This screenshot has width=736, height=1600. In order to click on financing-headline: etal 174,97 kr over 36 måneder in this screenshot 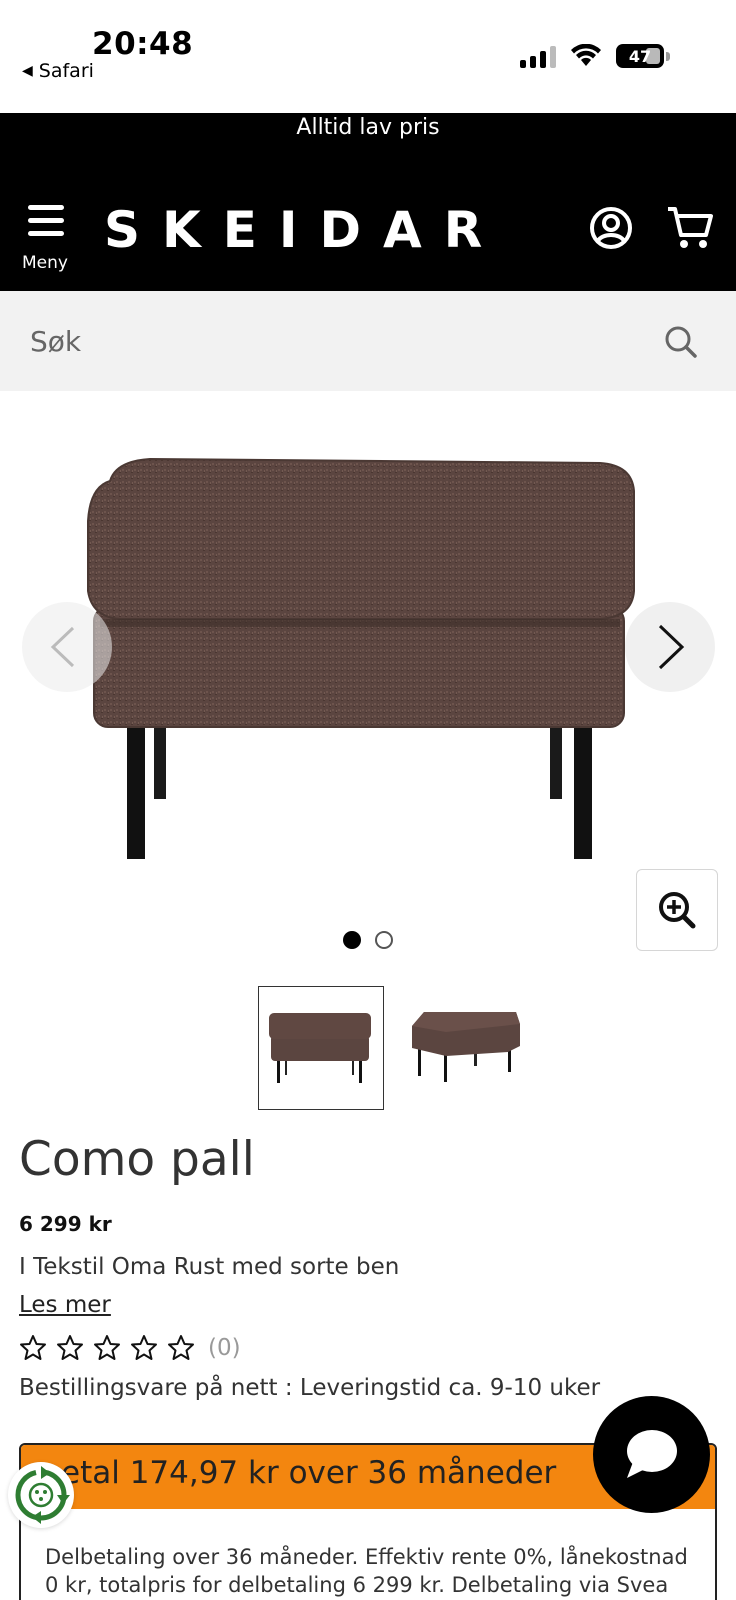, I will do `click(309, 1473)`.